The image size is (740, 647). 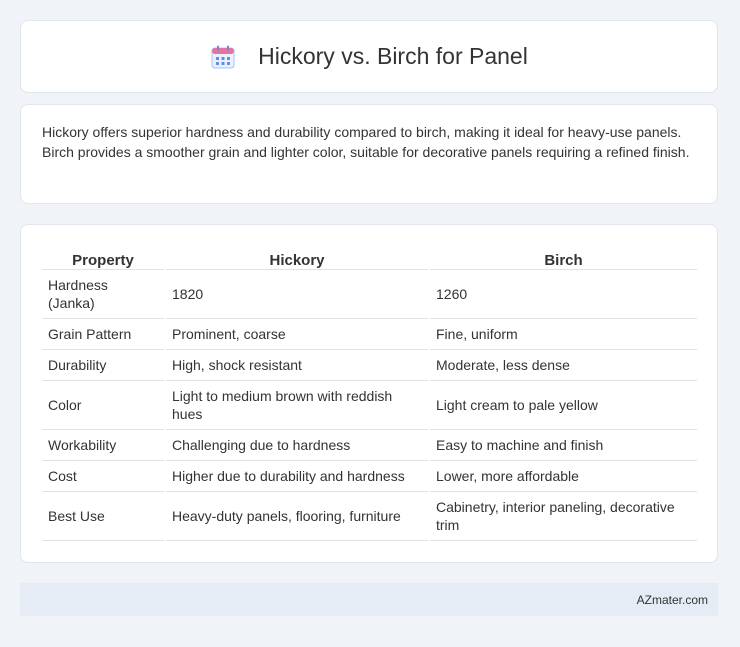 I want to click on cell-hickory: Higher due to durability and hardness, so click(x=297, y=476).